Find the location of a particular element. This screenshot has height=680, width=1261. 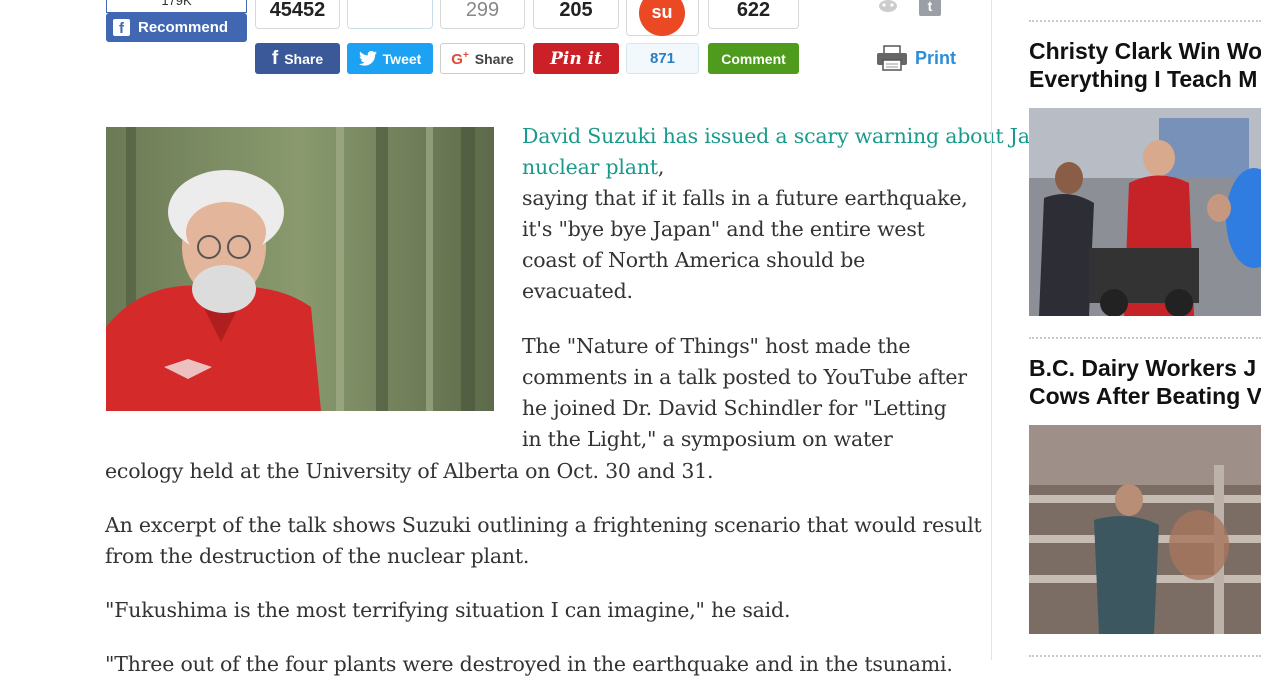

googleplus-share-button: G+ Share is located at coordinates (482, 58).